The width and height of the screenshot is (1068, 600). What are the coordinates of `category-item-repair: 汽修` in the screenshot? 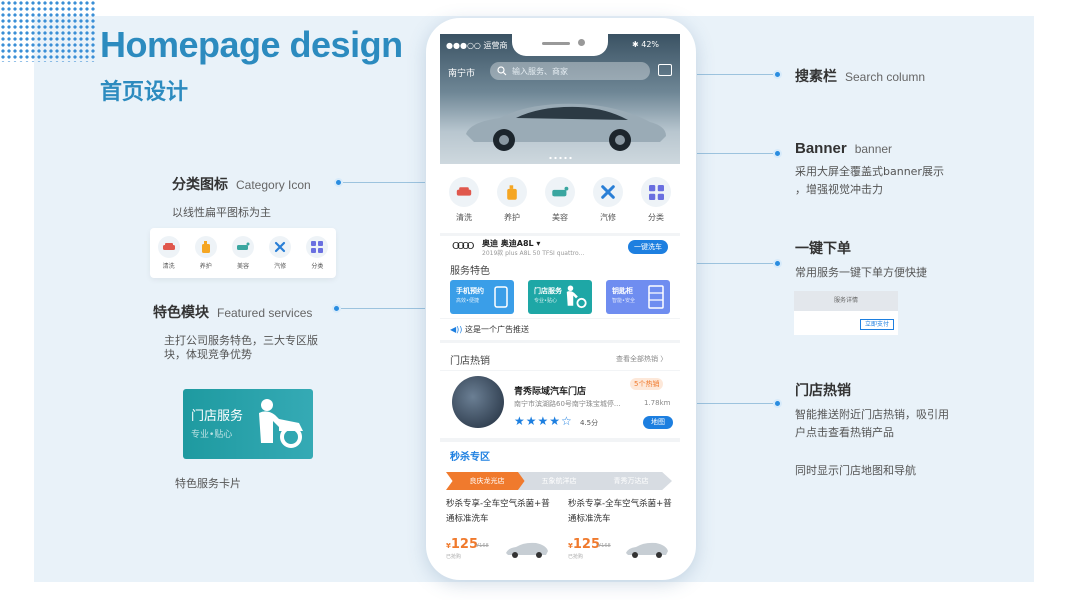 It's located at (608, 204).